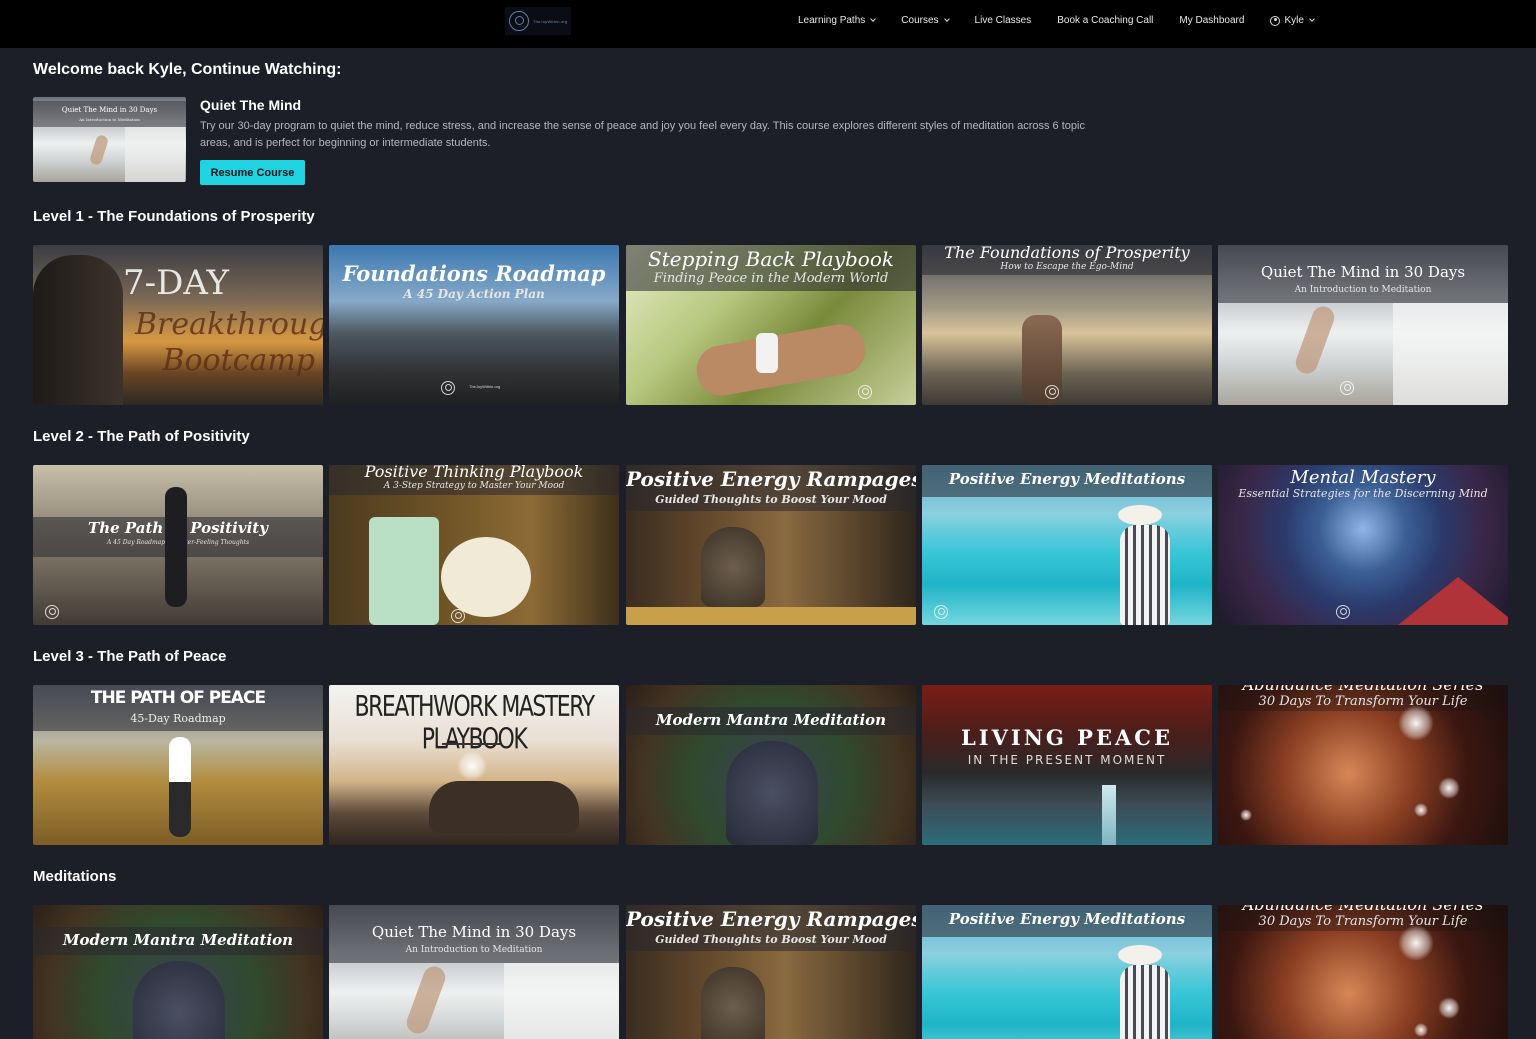 Image resolution: width=1536 pixels, height=1039 pixels. I want to click on nav-label: My Dashboard, so click(1212, 20).